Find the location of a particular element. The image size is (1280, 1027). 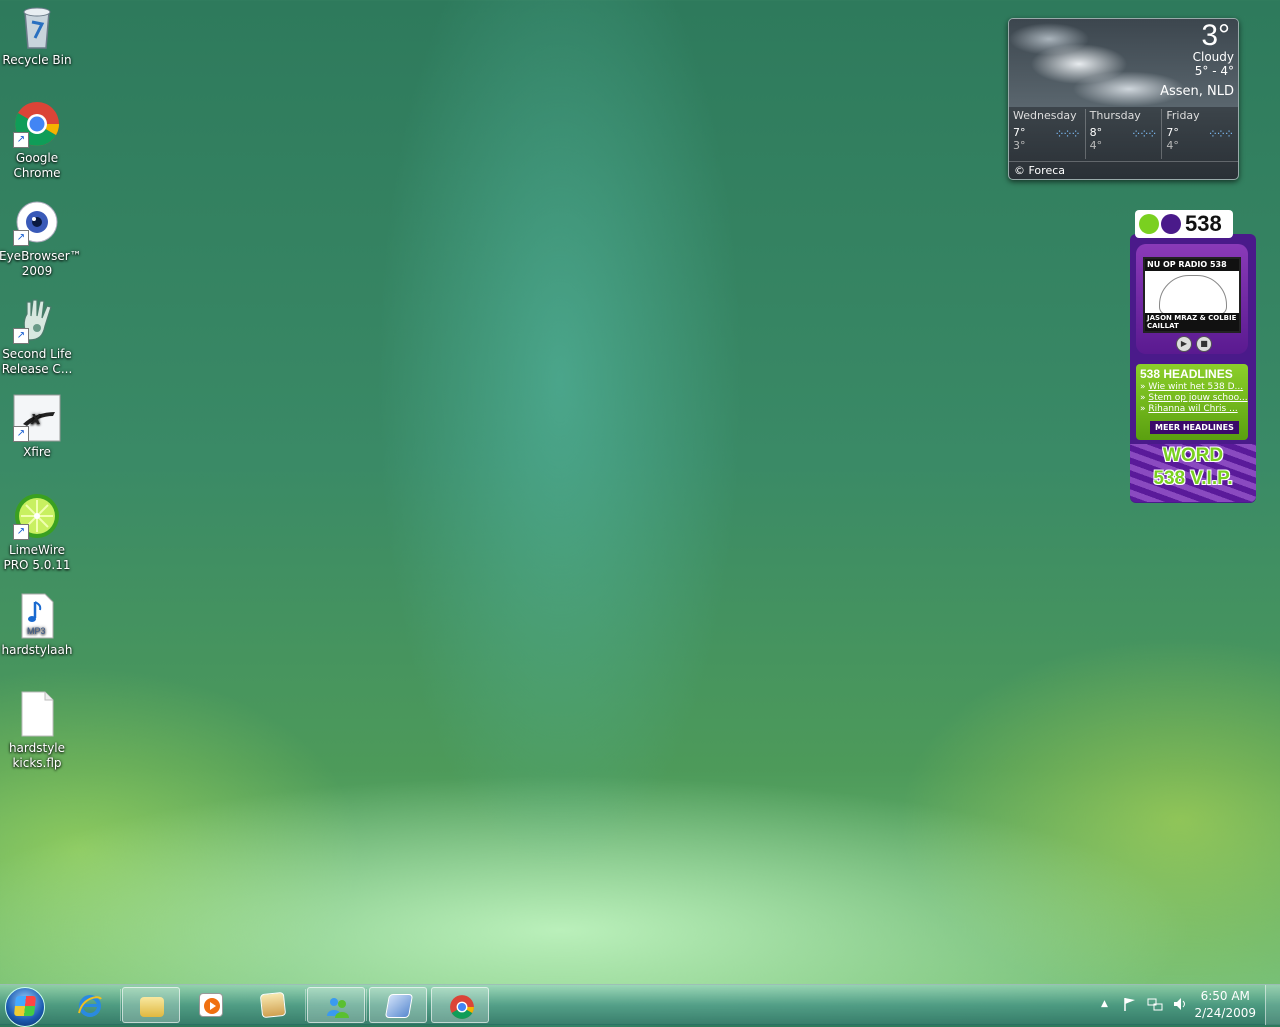

folder-icon is located at coordinates (152, 1007).